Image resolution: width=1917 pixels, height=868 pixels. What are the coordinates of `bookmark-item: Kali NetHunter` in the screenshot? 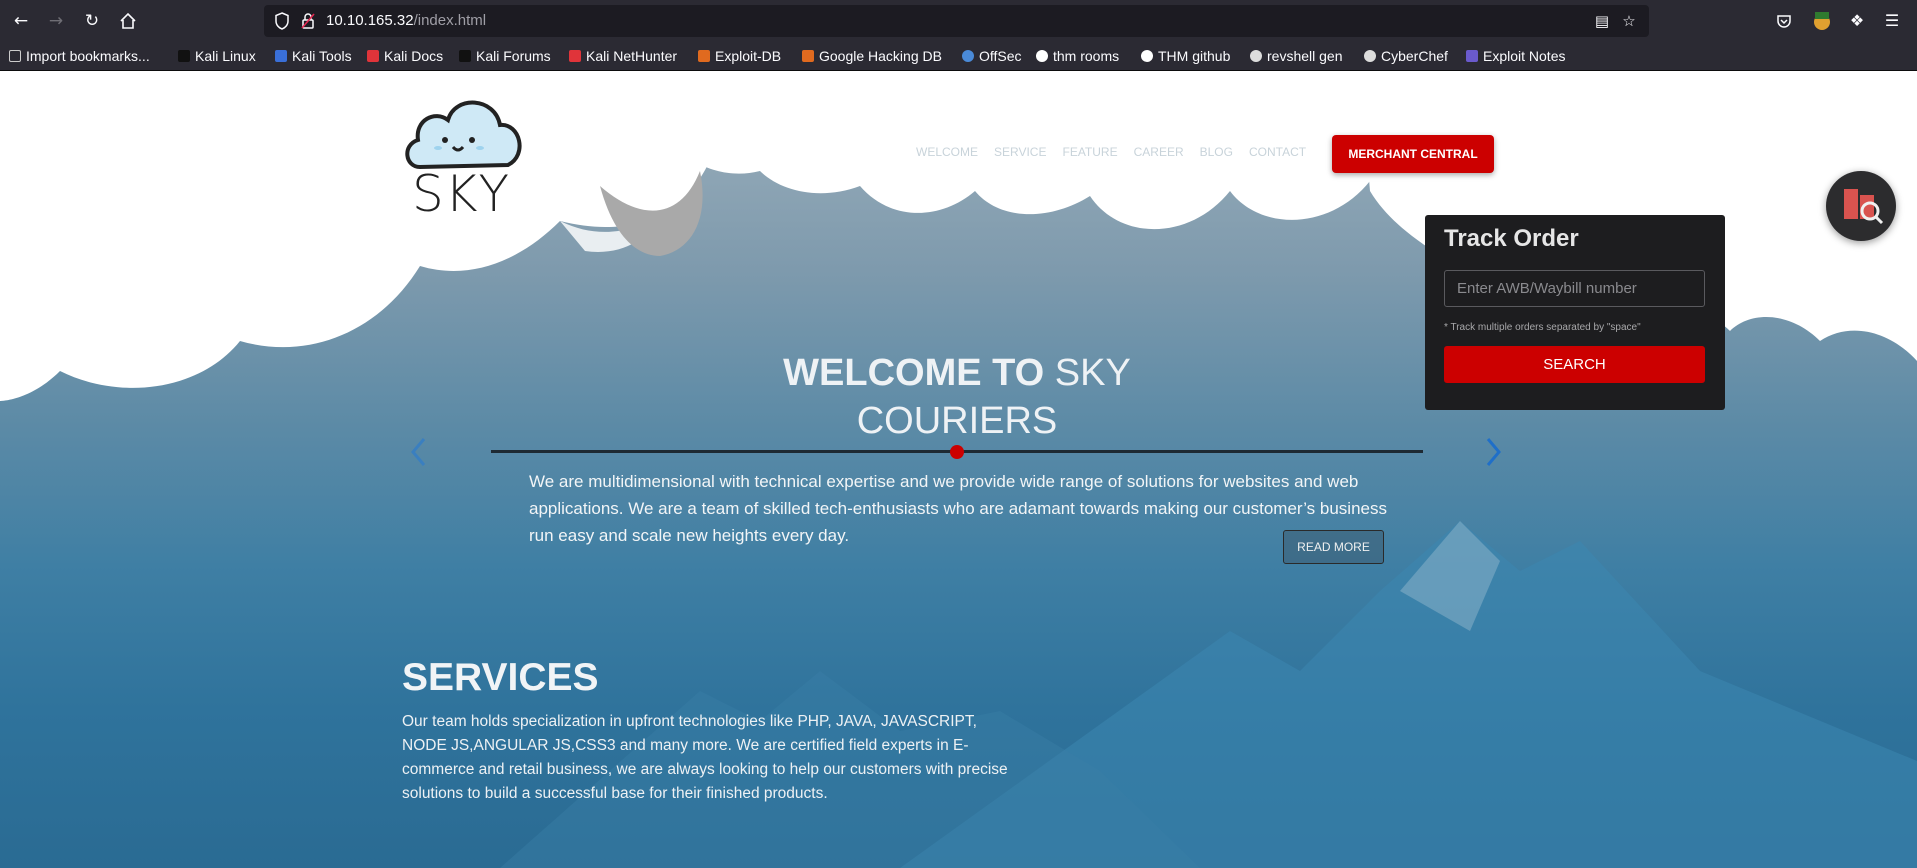 It's located at (623, 56).